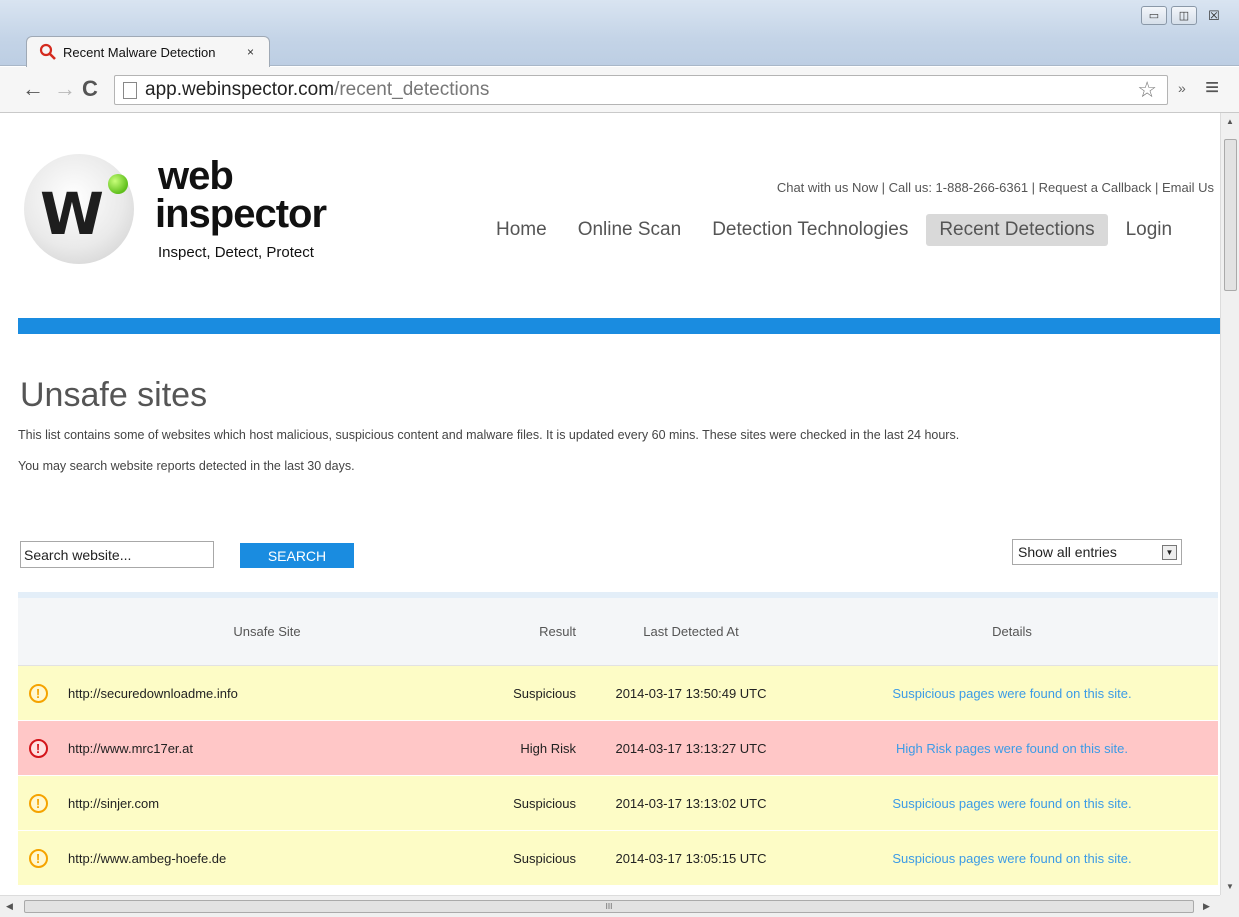 This screenshot has height=917, width=1239. I want to click on browser-menu-icon: ≡, so click(1212, 88).